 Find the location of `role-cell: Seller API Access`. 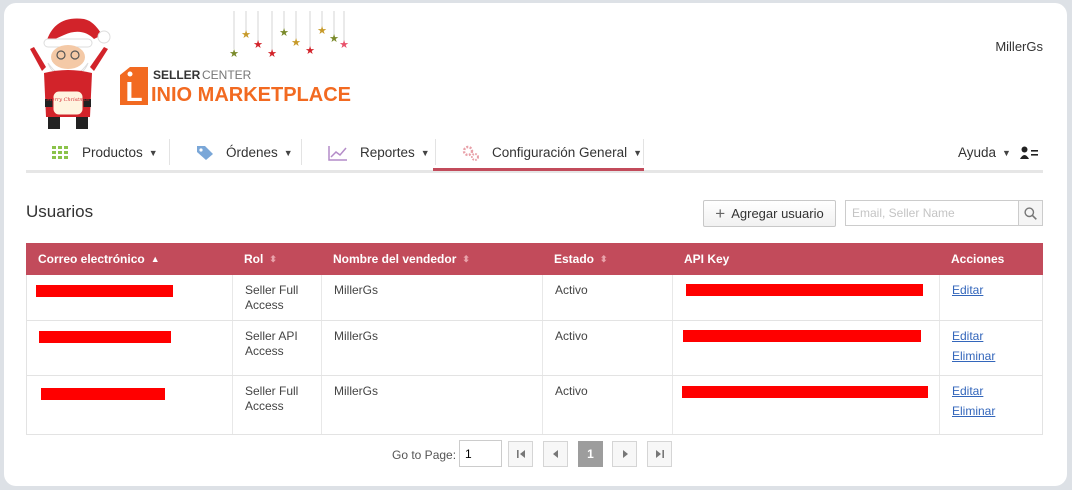

role-cell: Seller API Access is located at coordinates (276, 348).